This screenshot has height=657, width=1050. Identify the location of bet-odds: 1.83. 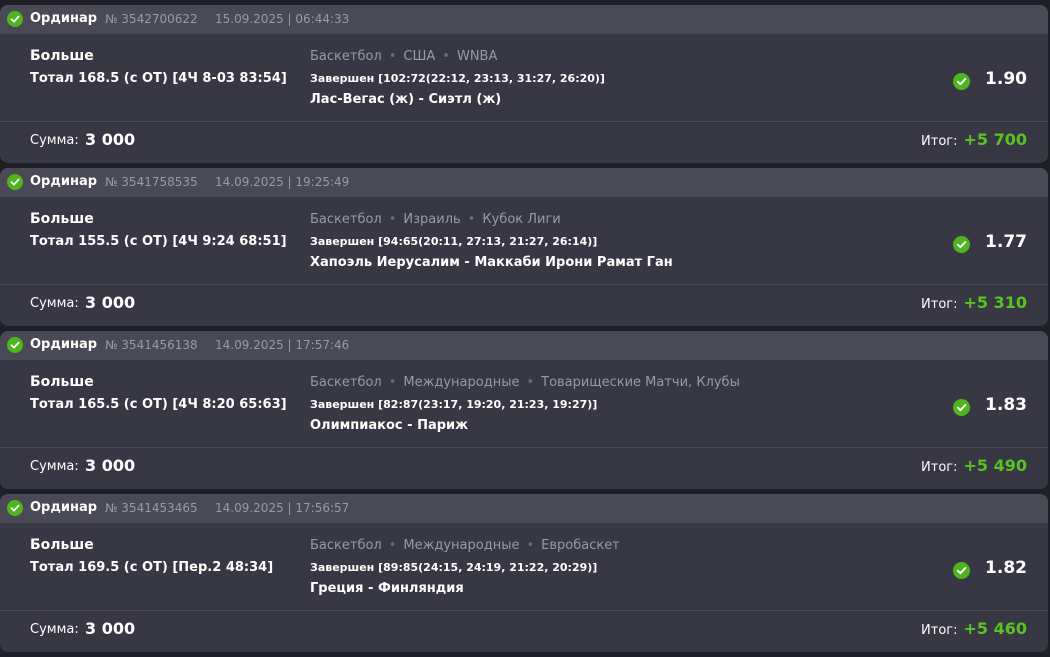
(1006, 405).